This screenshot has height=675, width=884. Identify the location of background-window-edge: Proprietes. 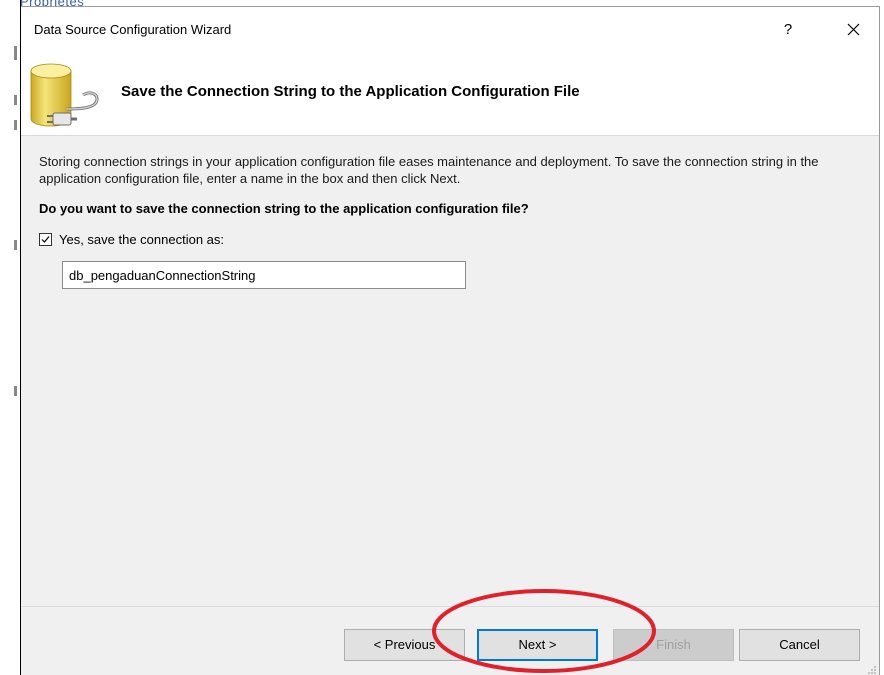
(42, 337).